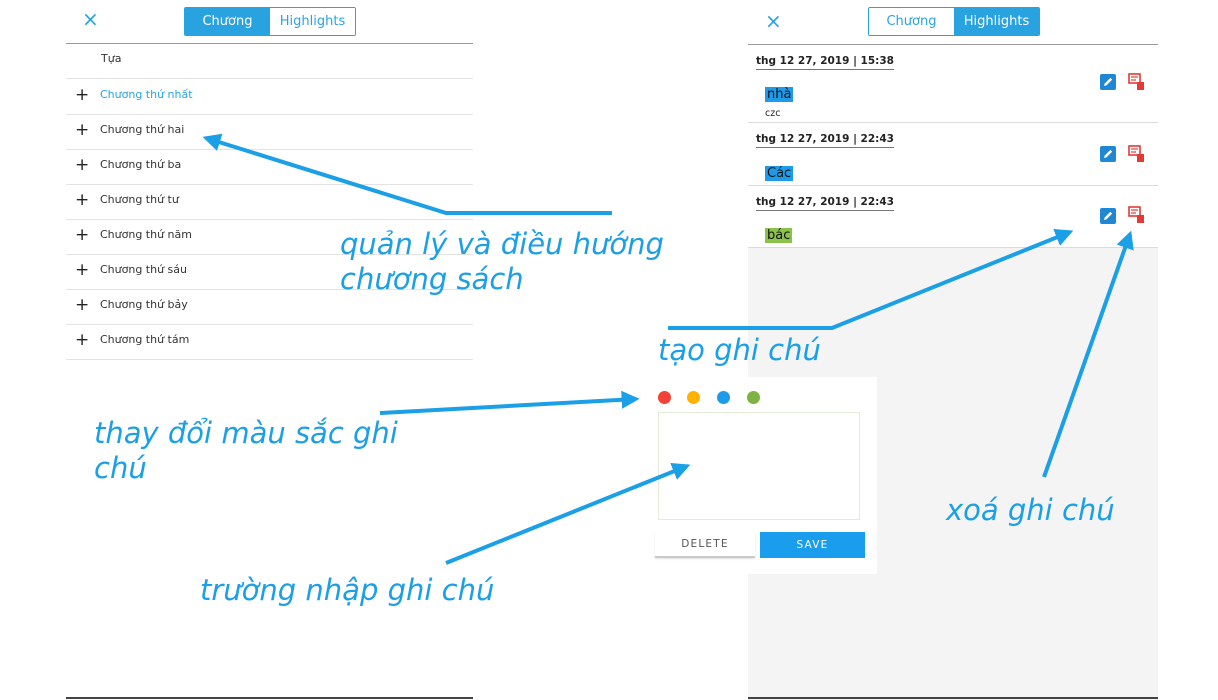 The width and height of the screenshot is (1218, 700). What do you see at coordinates (759, 466) in the screenshot?
I see `note-input` at bounding box center [759, 466].